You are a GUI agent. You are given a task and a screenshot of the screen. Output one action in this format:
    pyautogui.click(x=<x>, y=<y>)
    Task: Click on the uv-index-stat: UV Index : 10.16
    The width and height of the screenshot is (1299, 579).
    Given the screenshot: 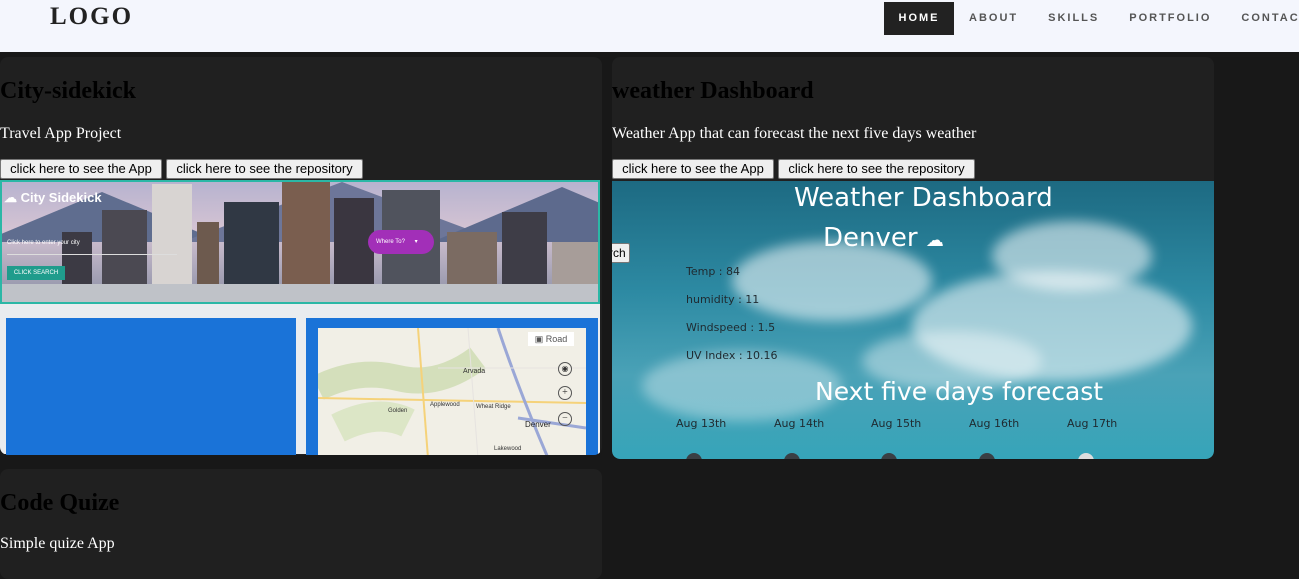 What is the action you would take?
    pyautogui.click(x=732, y=355)
    